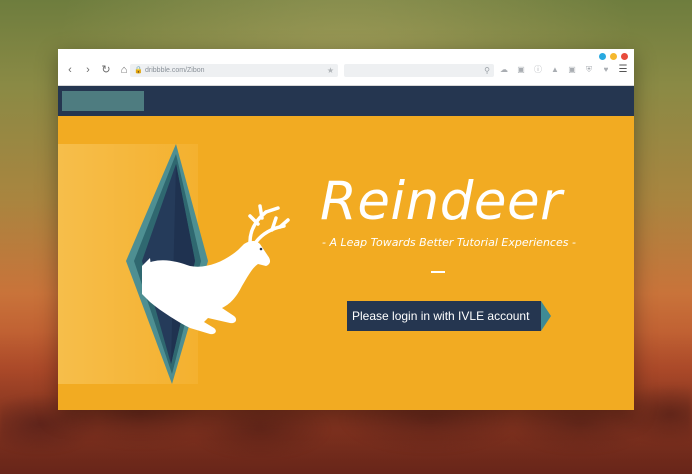 This screenshot has height=474, width=692. I want to click on search-icon: ⚲, so click(487, 70).